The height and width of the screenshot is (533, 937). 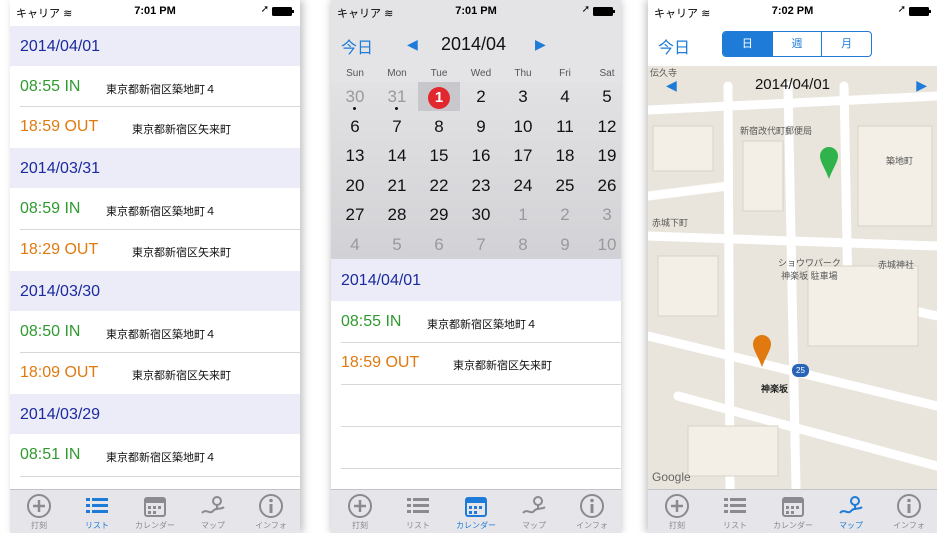 I want to click on tab-bar: 打刻 リスト カレンダー マップ インフォ, so click(x=792, y=511).